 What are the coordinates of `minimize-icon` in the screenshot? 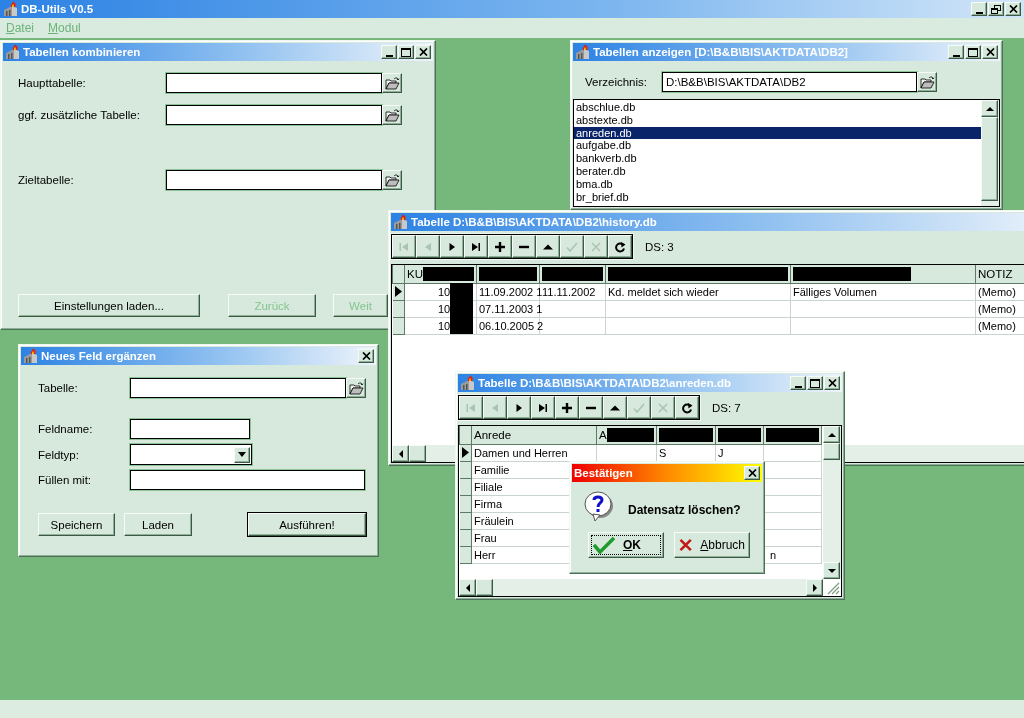 It's located at (979, 12).